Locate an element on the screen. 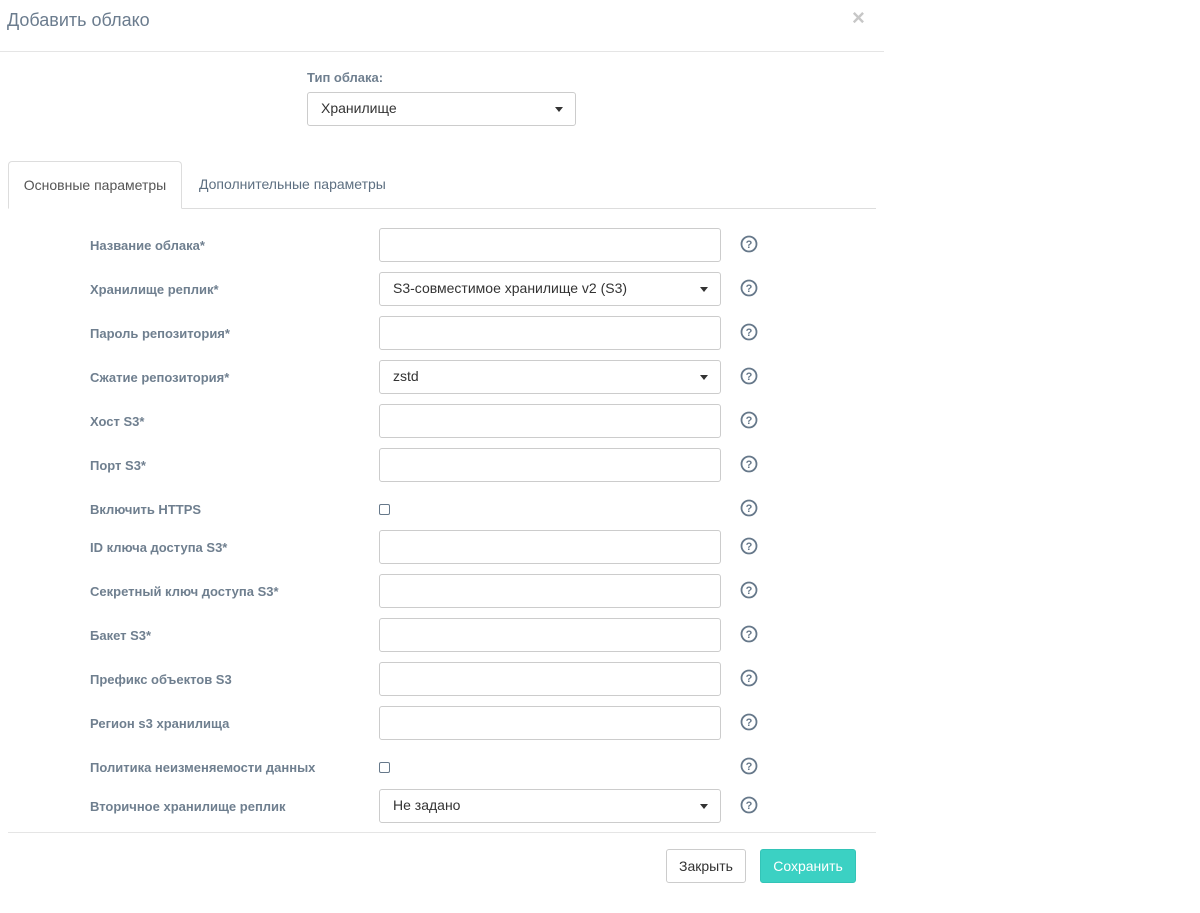  enable-https-checkbox is located at coordinates (384, 509).